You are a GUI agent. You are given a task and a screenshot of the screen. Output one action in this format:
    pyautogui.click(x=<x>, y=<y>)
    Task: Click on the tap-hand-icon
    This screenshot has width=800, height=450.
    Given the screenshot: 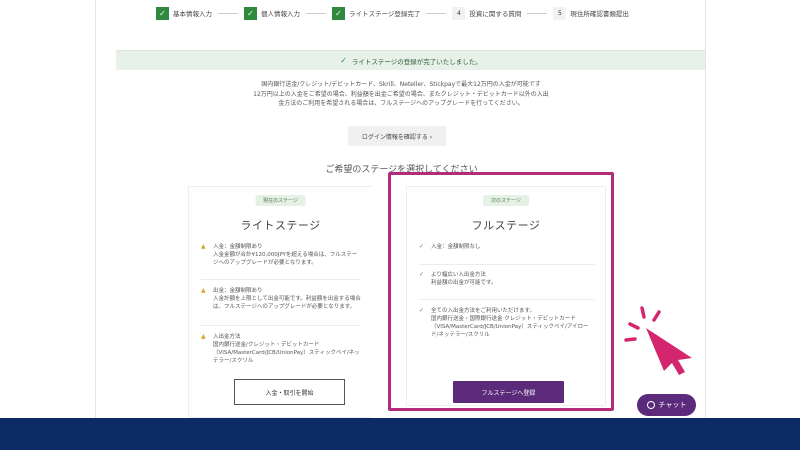 What is the action you would take?
    pyautogui.click(x=658, y=340)
    